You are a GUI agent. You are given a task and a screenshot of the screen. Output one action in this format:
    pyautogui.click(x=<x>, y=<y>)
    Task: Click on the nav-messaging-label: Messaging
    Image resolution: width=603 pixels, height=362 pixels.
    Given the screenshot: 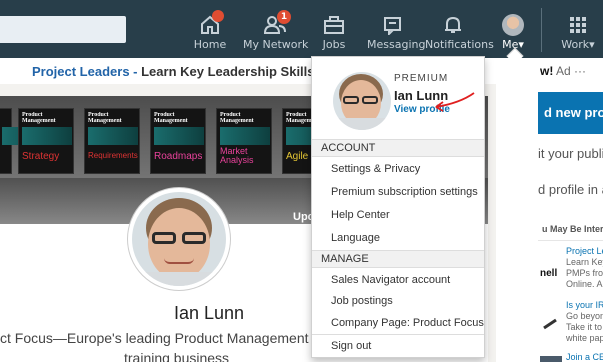 What is the action you would take?
    pyautogui.click(x=396, y=44)
    